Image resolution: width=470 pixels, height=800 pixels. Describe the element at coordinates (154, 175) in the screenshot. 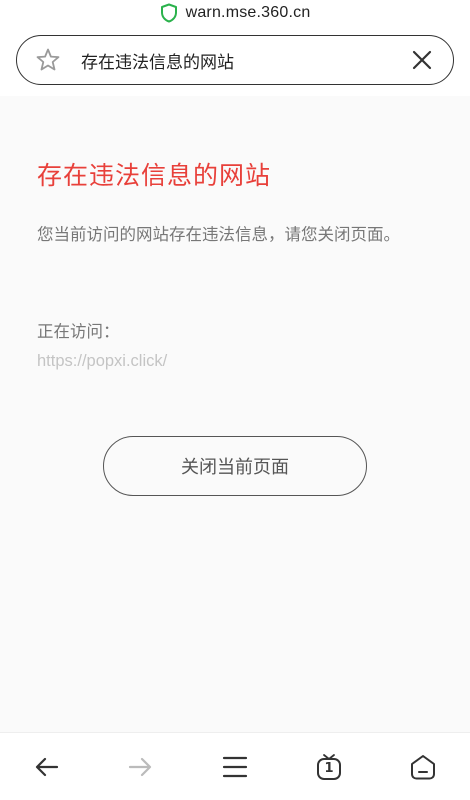

I see `warning-heading: 存在违法信息的网站` at that location.